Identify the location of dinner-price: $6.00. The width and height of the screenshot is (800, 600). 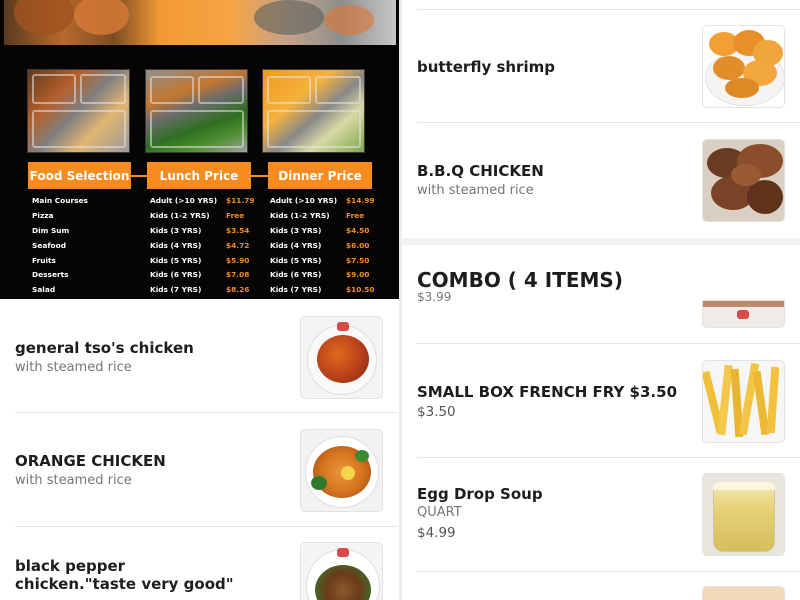
(358, 245).